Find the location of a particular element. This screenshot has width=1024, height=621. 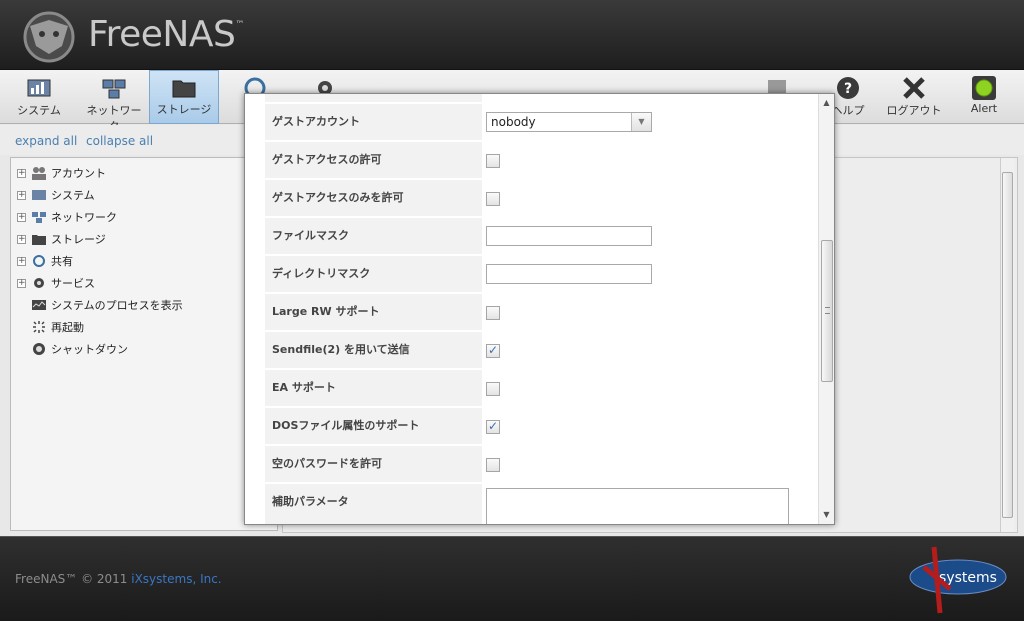

services-gear-icon is located at coordinates (39, 283).